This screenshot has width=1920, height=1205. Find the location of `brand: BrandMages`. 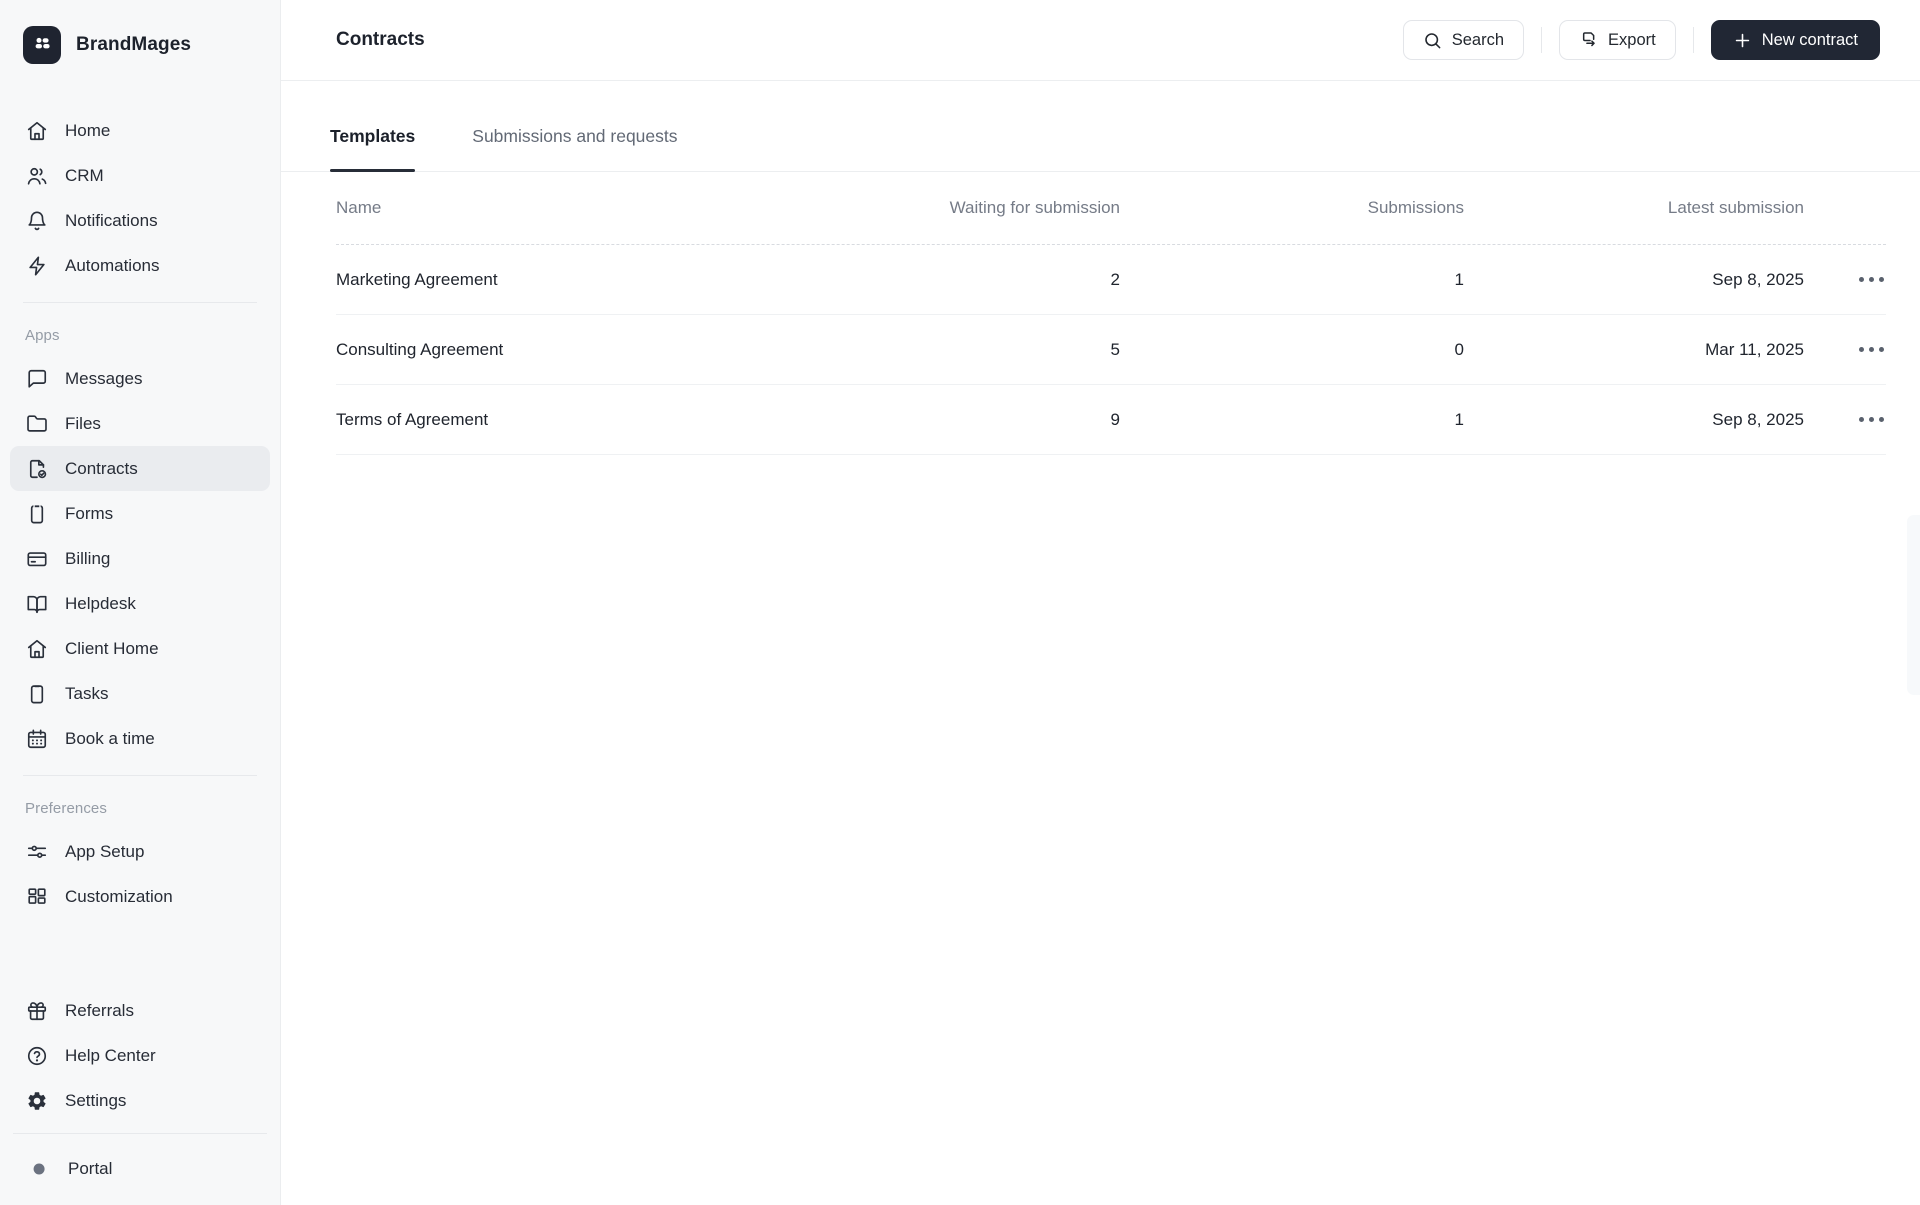

brand: BrandMages is located at coordinates (140, 46).